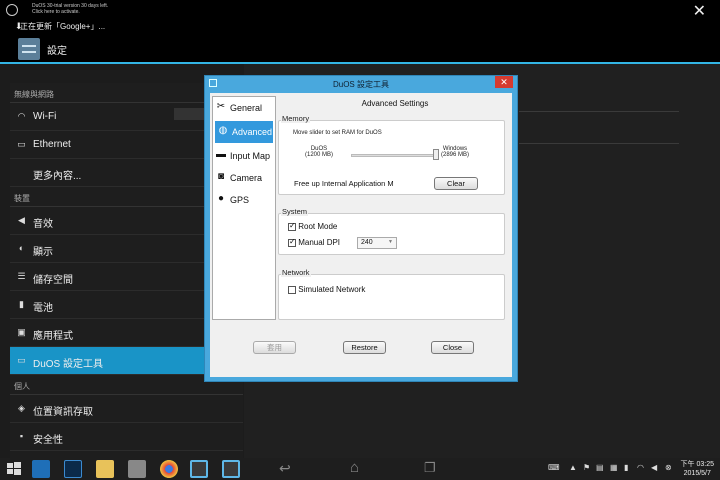 This screenshot has width=720, height=480. What do you see at coordinates (189, 114) in the screenshot?
I see `wifi-toggle` at bounding box center [189, 114].